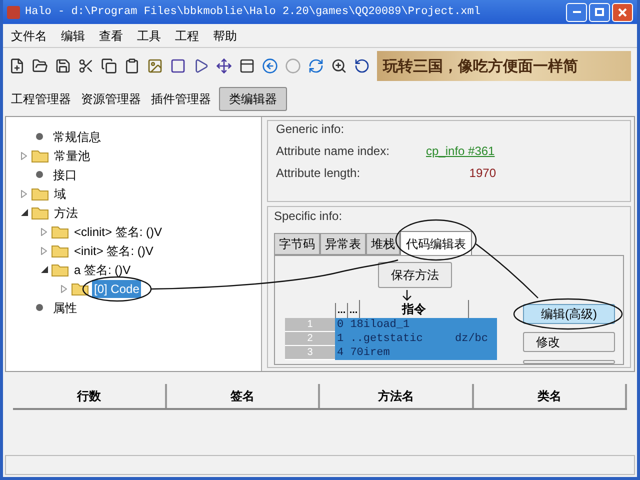 Image resolution: width=640 pixels, height=480 pixels. What do you see at coordinates (77, 137) in the screenshot?
I see `tree-item: 常规信息` at bounding box center [77, 137].